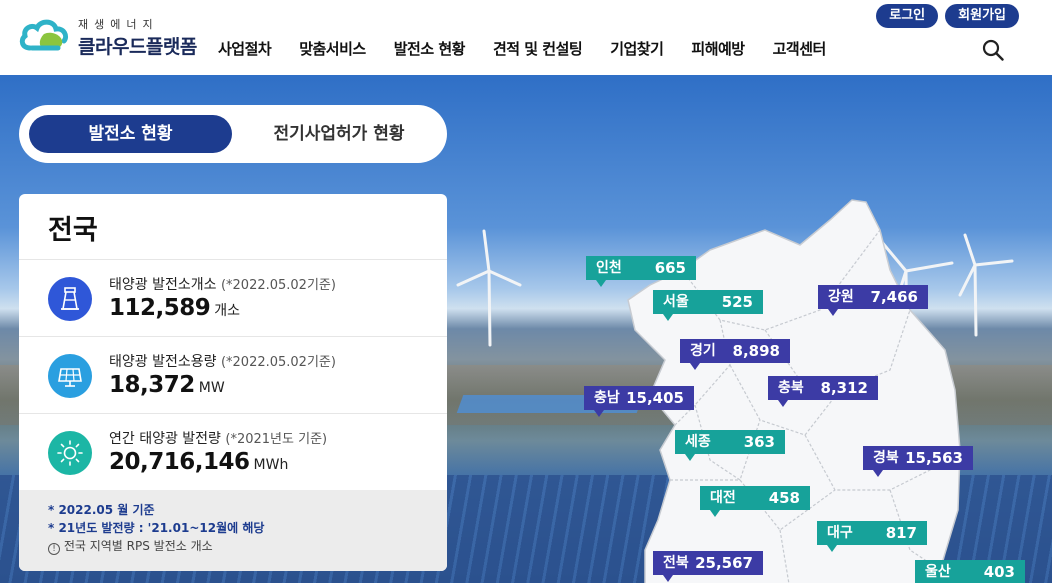  I want to click on stat-value: 20,716,146 MWh, so click(198, 462).